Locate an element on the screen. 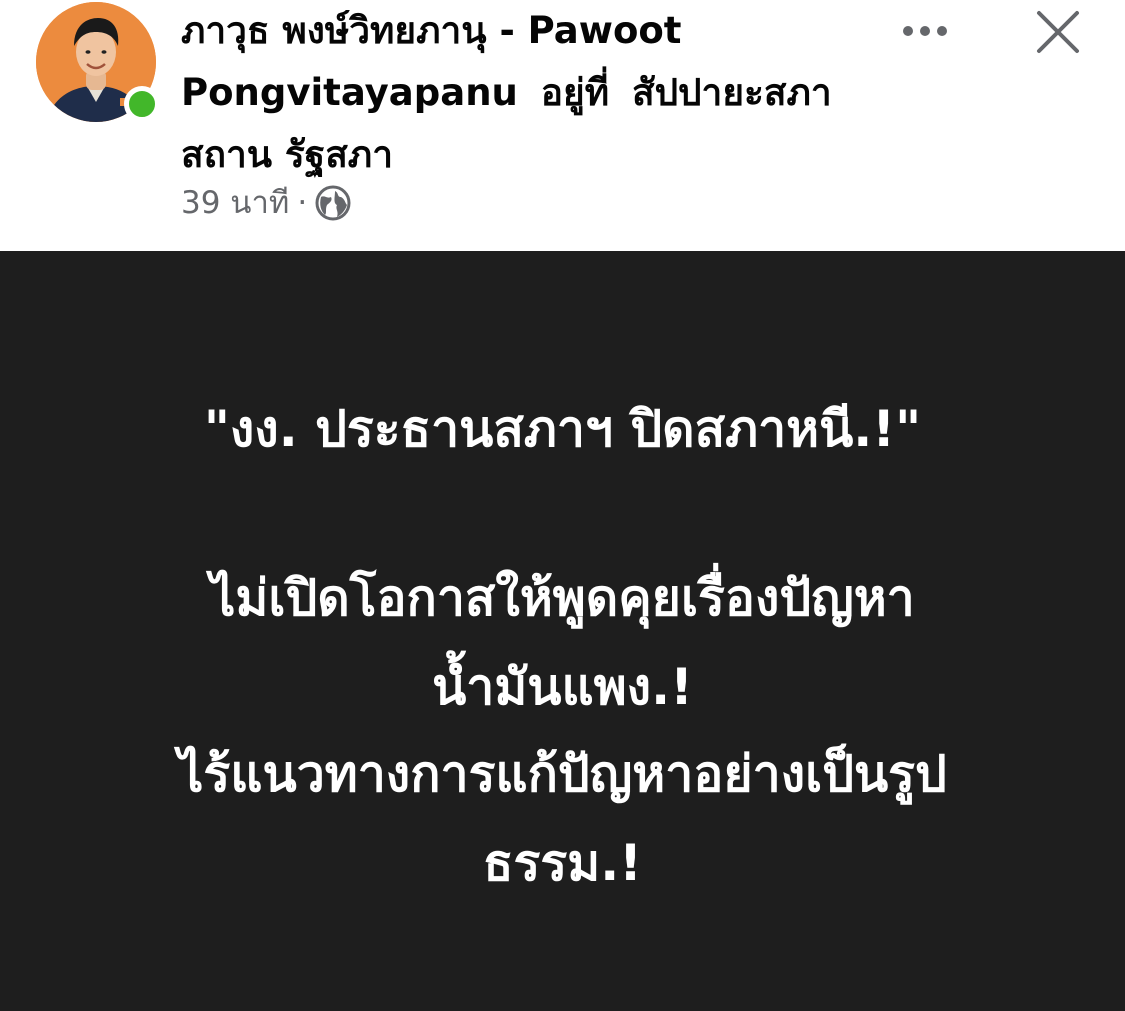 This screenshot has width=1125, height=1011. image-text-line-3: น้ำมันแพง.! is located at coordinates (562, 687).